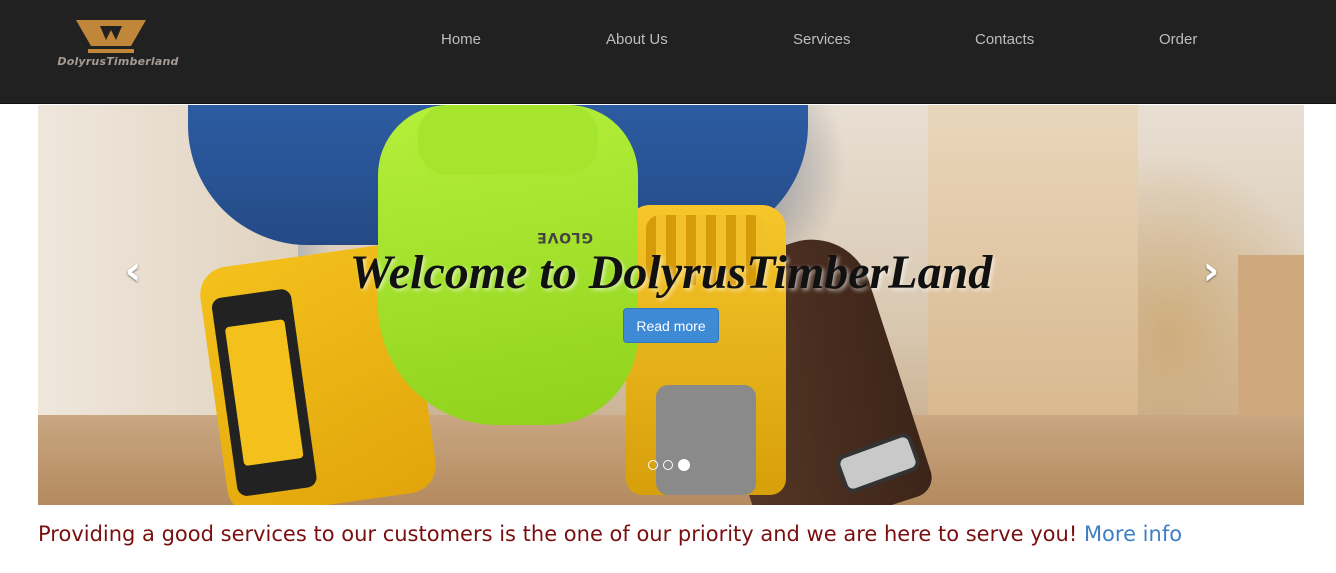  What do you see at coordinates (111, 36) in the screenshot?
I see `logo-mark-icon` at bounding box center [111, 36].